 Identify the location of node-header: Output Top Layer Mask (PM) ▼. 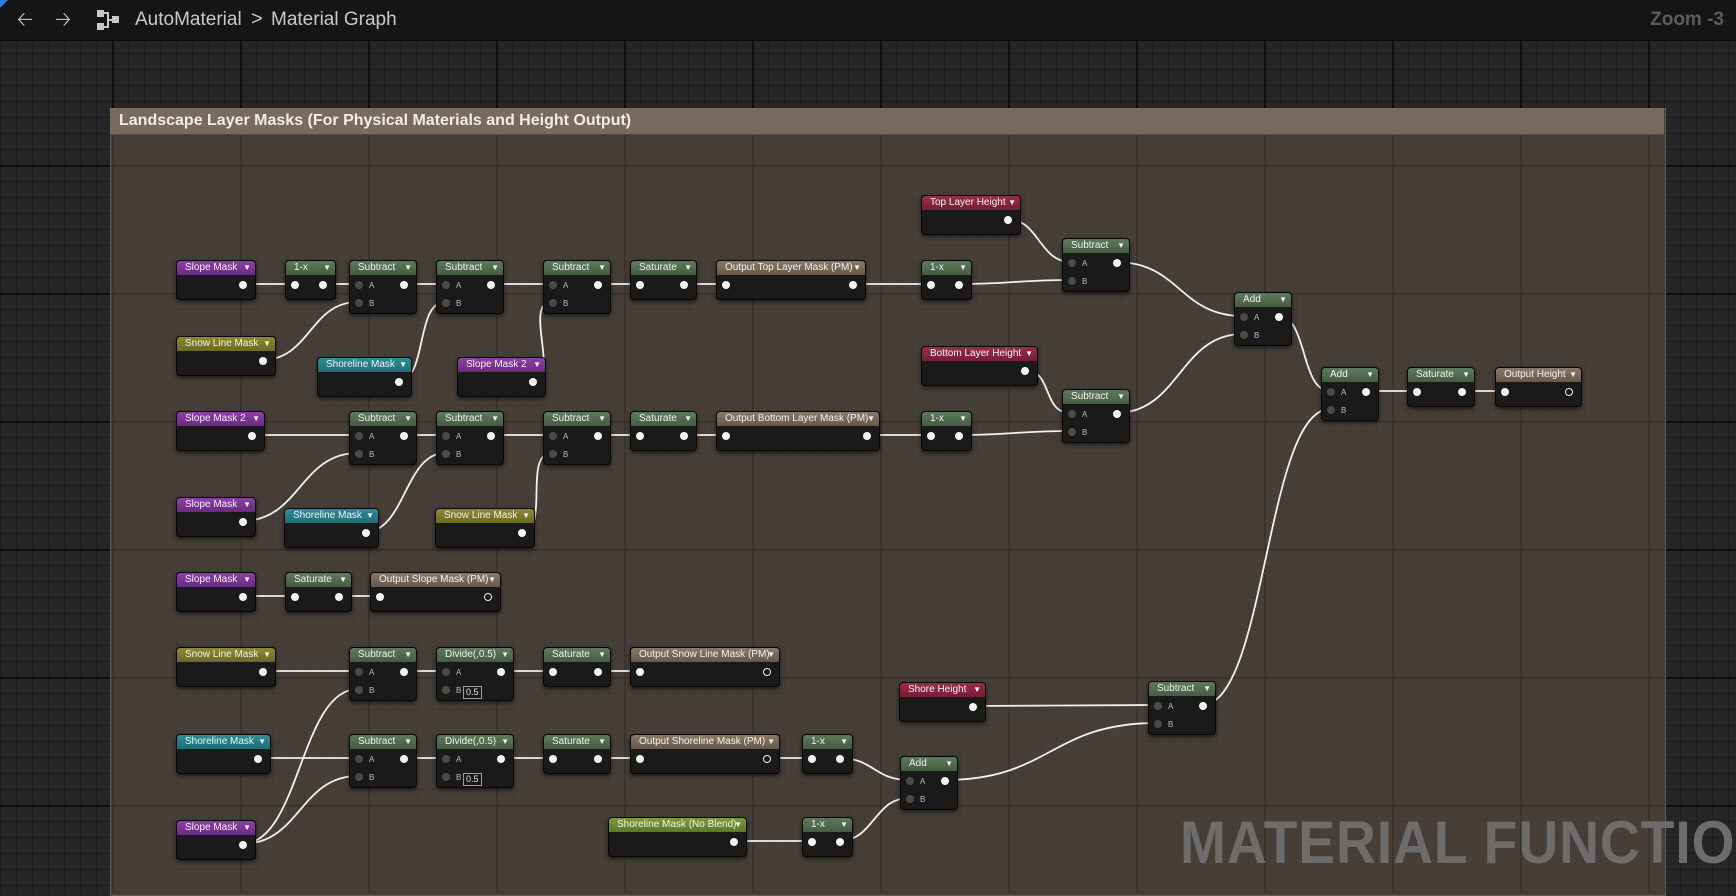
(791, 268).